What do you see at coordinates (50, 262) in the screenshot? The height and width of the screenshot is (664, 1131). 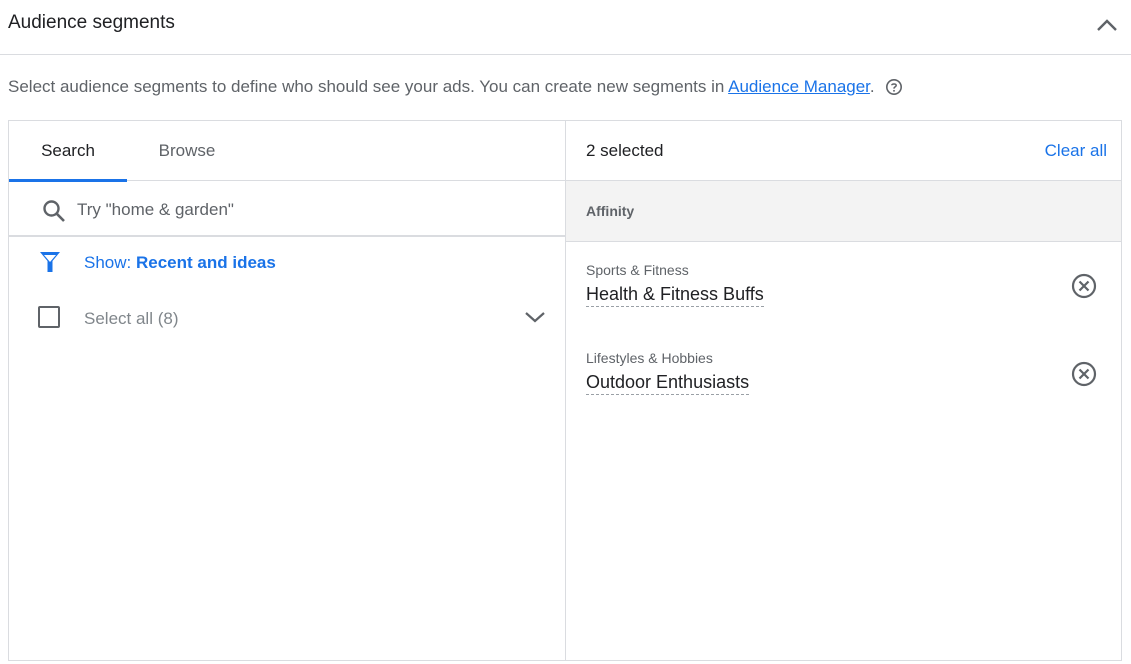 I see `filter-icon` at bounding box center [50, 262].